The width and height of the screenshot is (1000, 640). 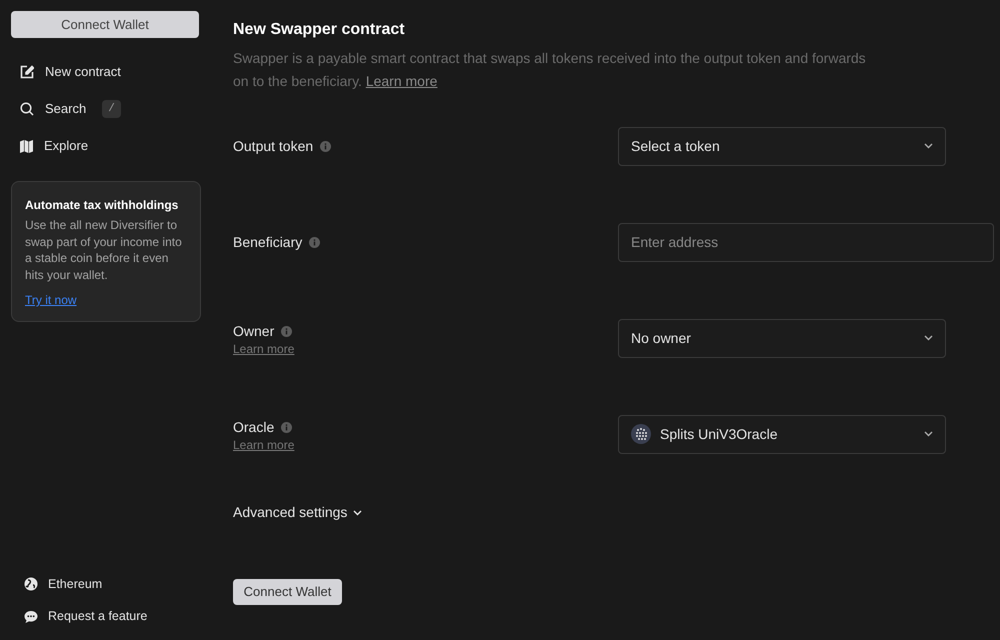 What do you see at coordinates (63, 584) in the screenshot?
I see `sidebar-footer-link: Ethereum` at bounding box center [63, 584].